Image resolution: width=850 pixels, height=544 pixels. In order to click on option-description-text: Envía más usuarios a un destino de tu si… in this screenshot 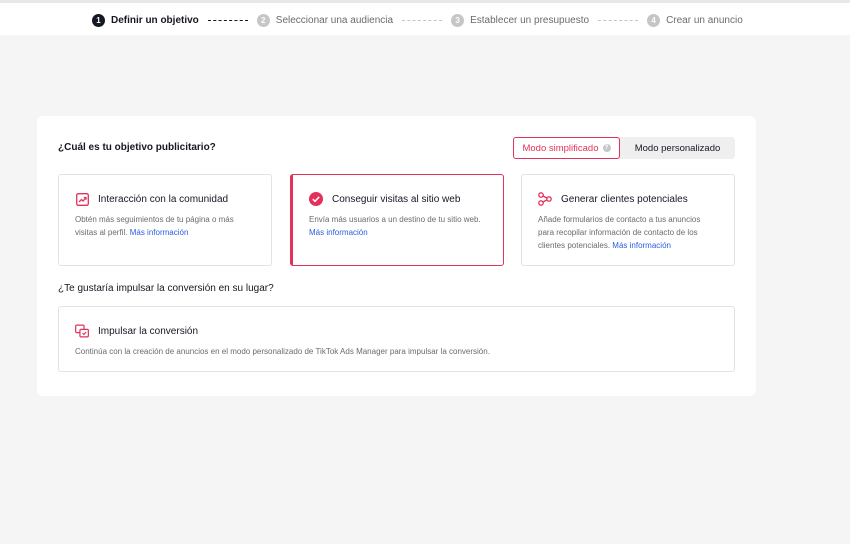, I will do `click(395, 219)`.